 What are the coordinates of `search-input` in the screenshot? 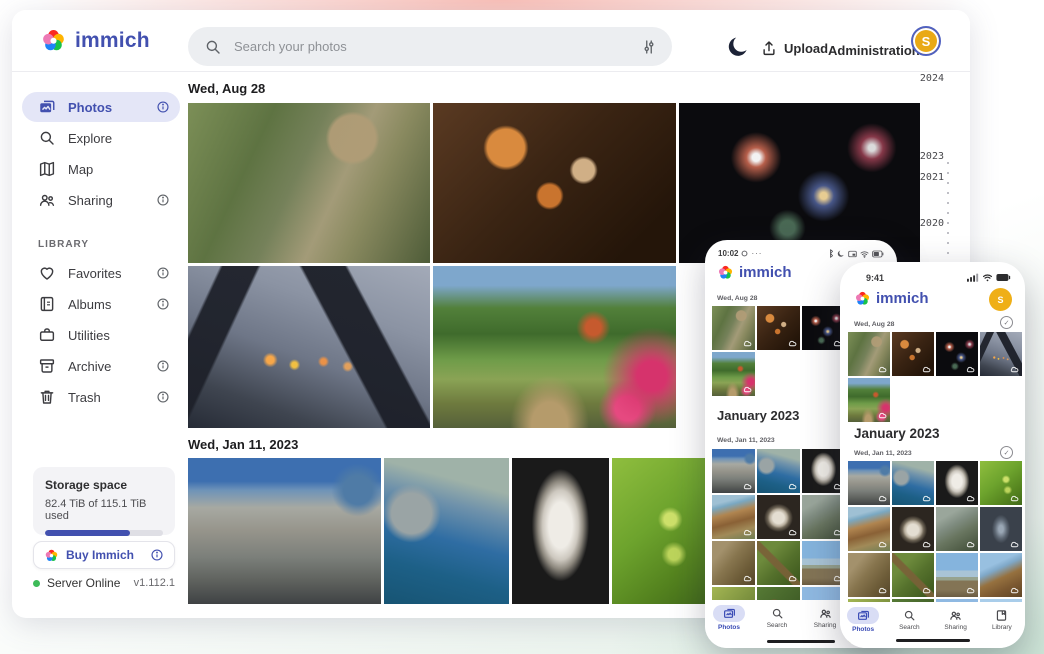 It's located at (431, 46).